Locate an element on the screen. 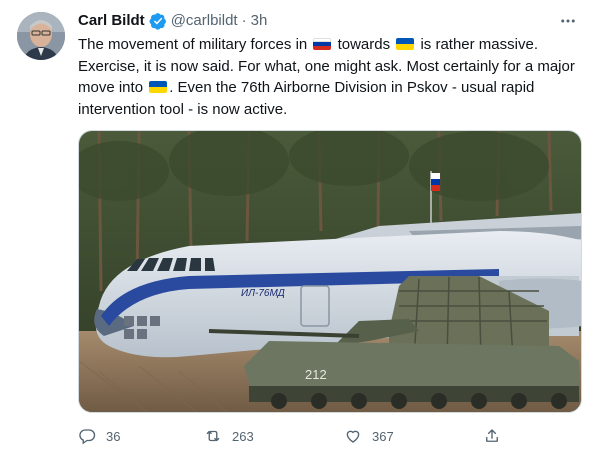 The width and height of the screenshot is (598, 458). vehicle-number: 212 is located at coordinates (316, 374).